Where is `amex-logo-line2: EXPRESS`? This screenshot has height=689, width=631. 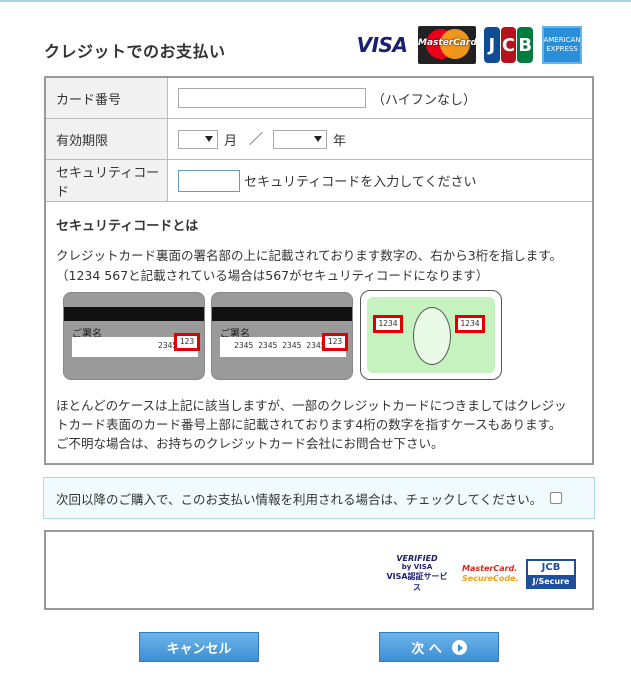 amex-logo-line2: EXPRESS is located at coordinates (562, 49).